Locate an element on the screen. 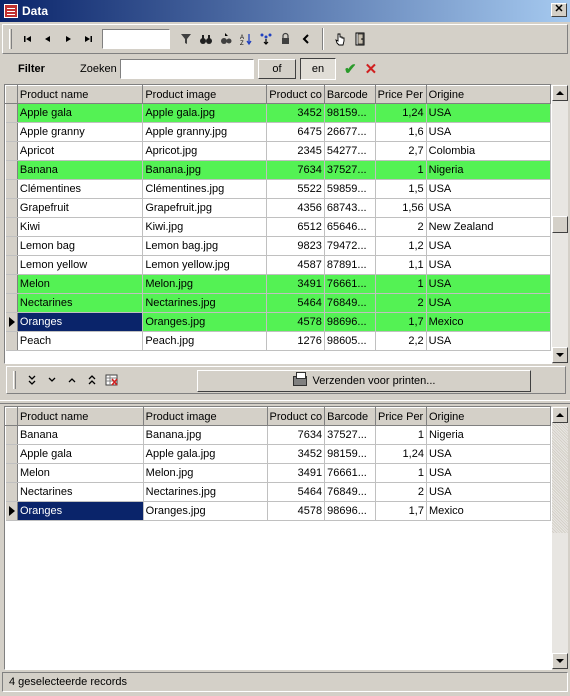 The image size is (570, 696). move-top-button is located at coordinates (92, 380).